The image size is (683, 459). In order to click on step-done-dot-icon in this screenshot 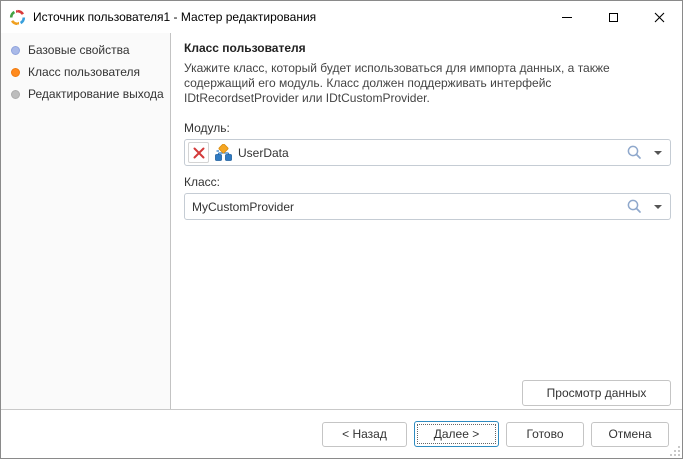, I will do `click(15, 50)`.